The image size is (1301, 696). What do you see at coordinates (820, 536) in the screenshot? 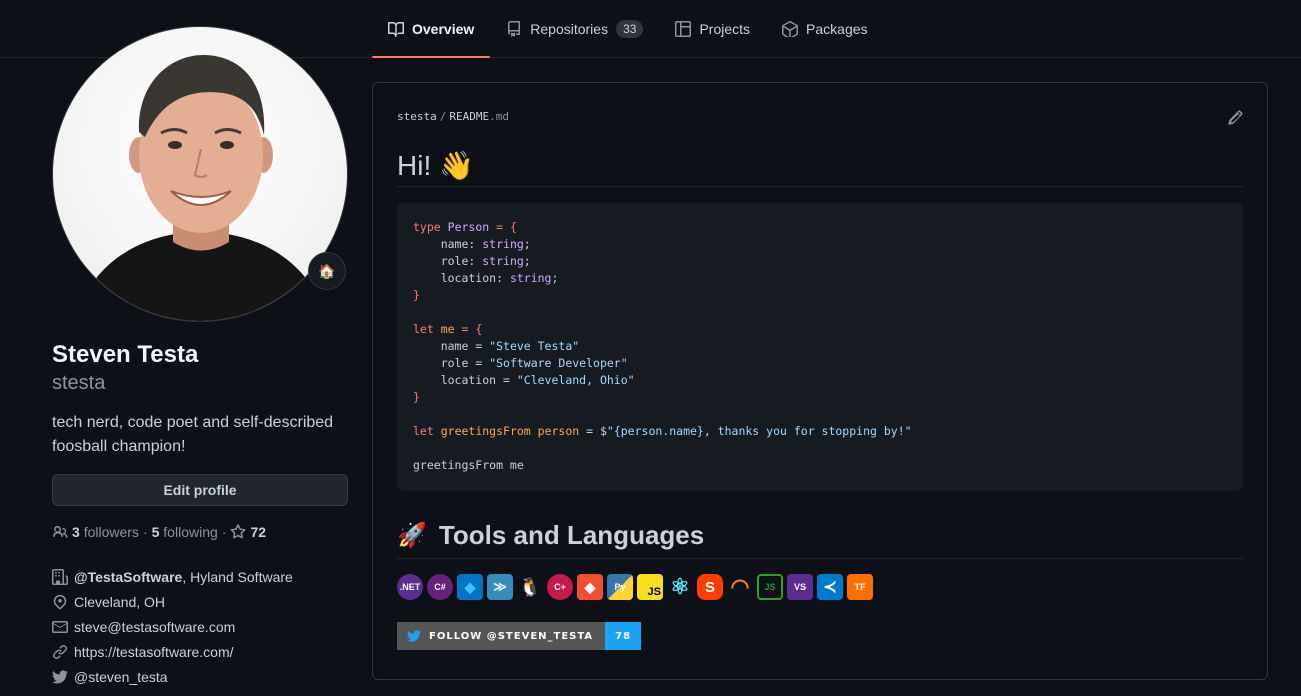
I see `tools-heading: 🚀 Tools and Languages` at bounding box center [820, 536].